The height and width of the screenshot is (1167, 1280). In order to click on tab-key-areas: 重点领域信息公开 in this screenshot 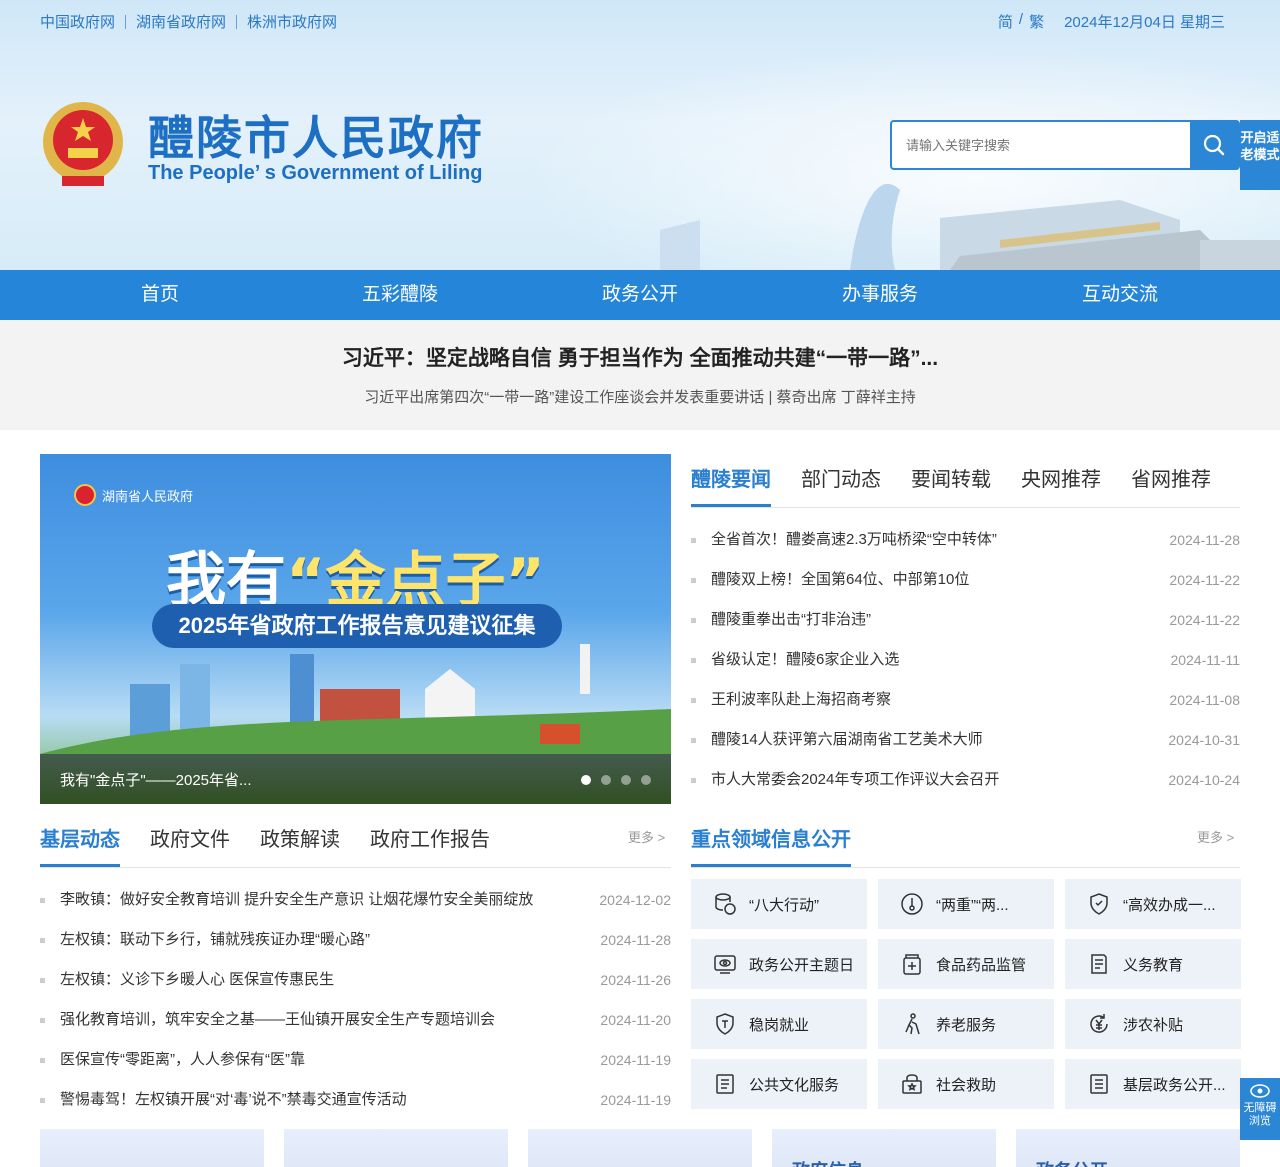, I will do `click(771, 845)`.